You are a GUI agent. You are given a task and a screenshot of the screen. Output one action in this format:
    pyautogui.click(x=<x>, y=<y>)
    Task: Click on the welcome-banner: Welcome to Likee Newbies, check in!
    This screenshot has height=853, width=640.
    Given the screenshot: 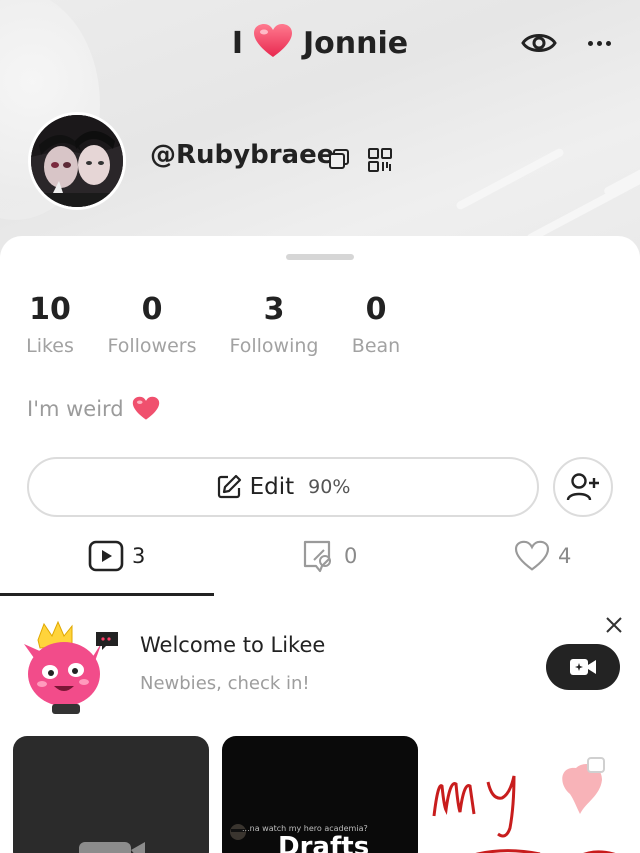 What is the action you would take?
    pyautogui.click(x=320, y=663)
    